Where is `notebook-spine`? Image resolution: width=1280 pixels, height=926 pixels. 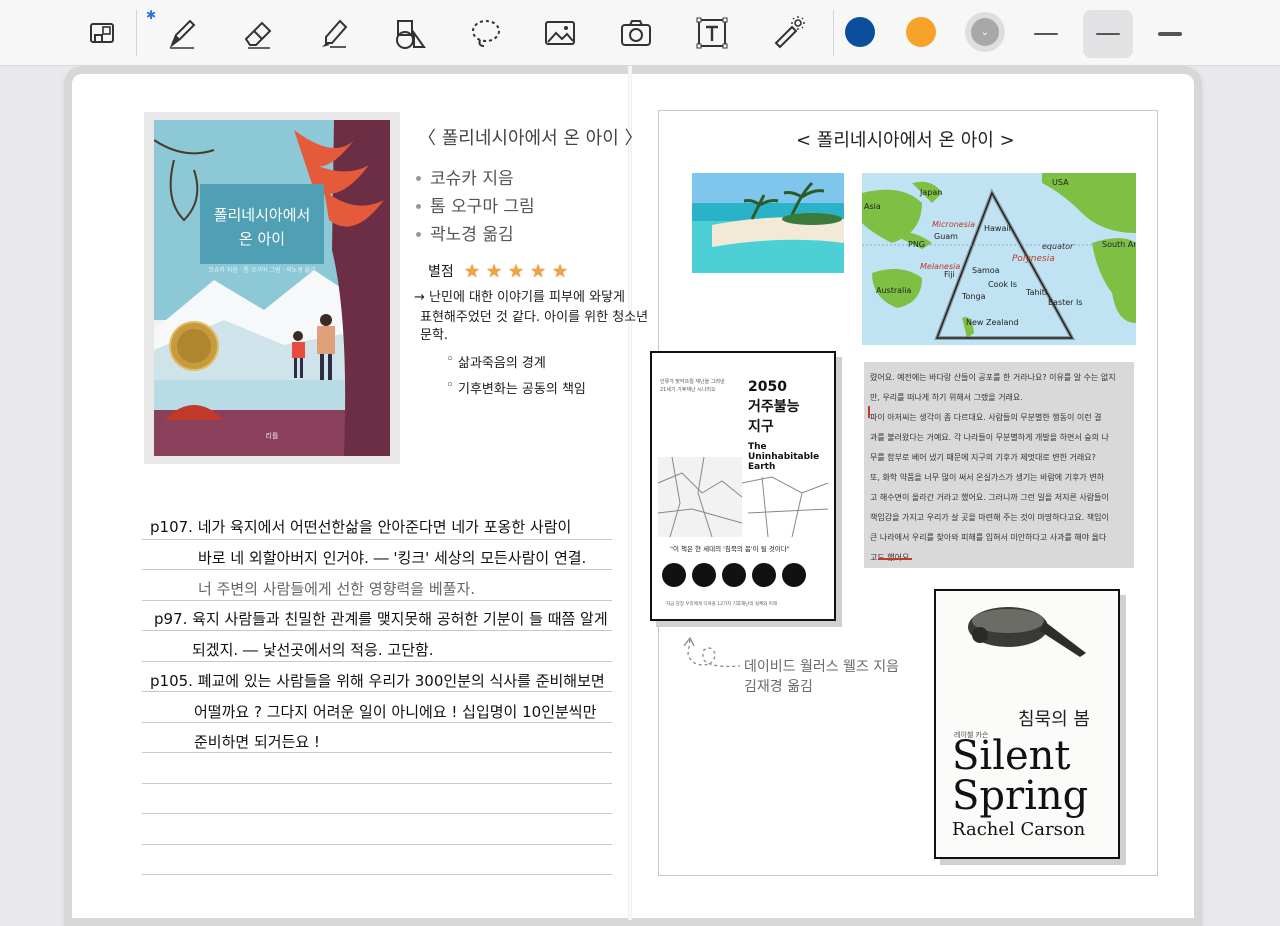
notebook-spine is located at coordinates (630, 493).